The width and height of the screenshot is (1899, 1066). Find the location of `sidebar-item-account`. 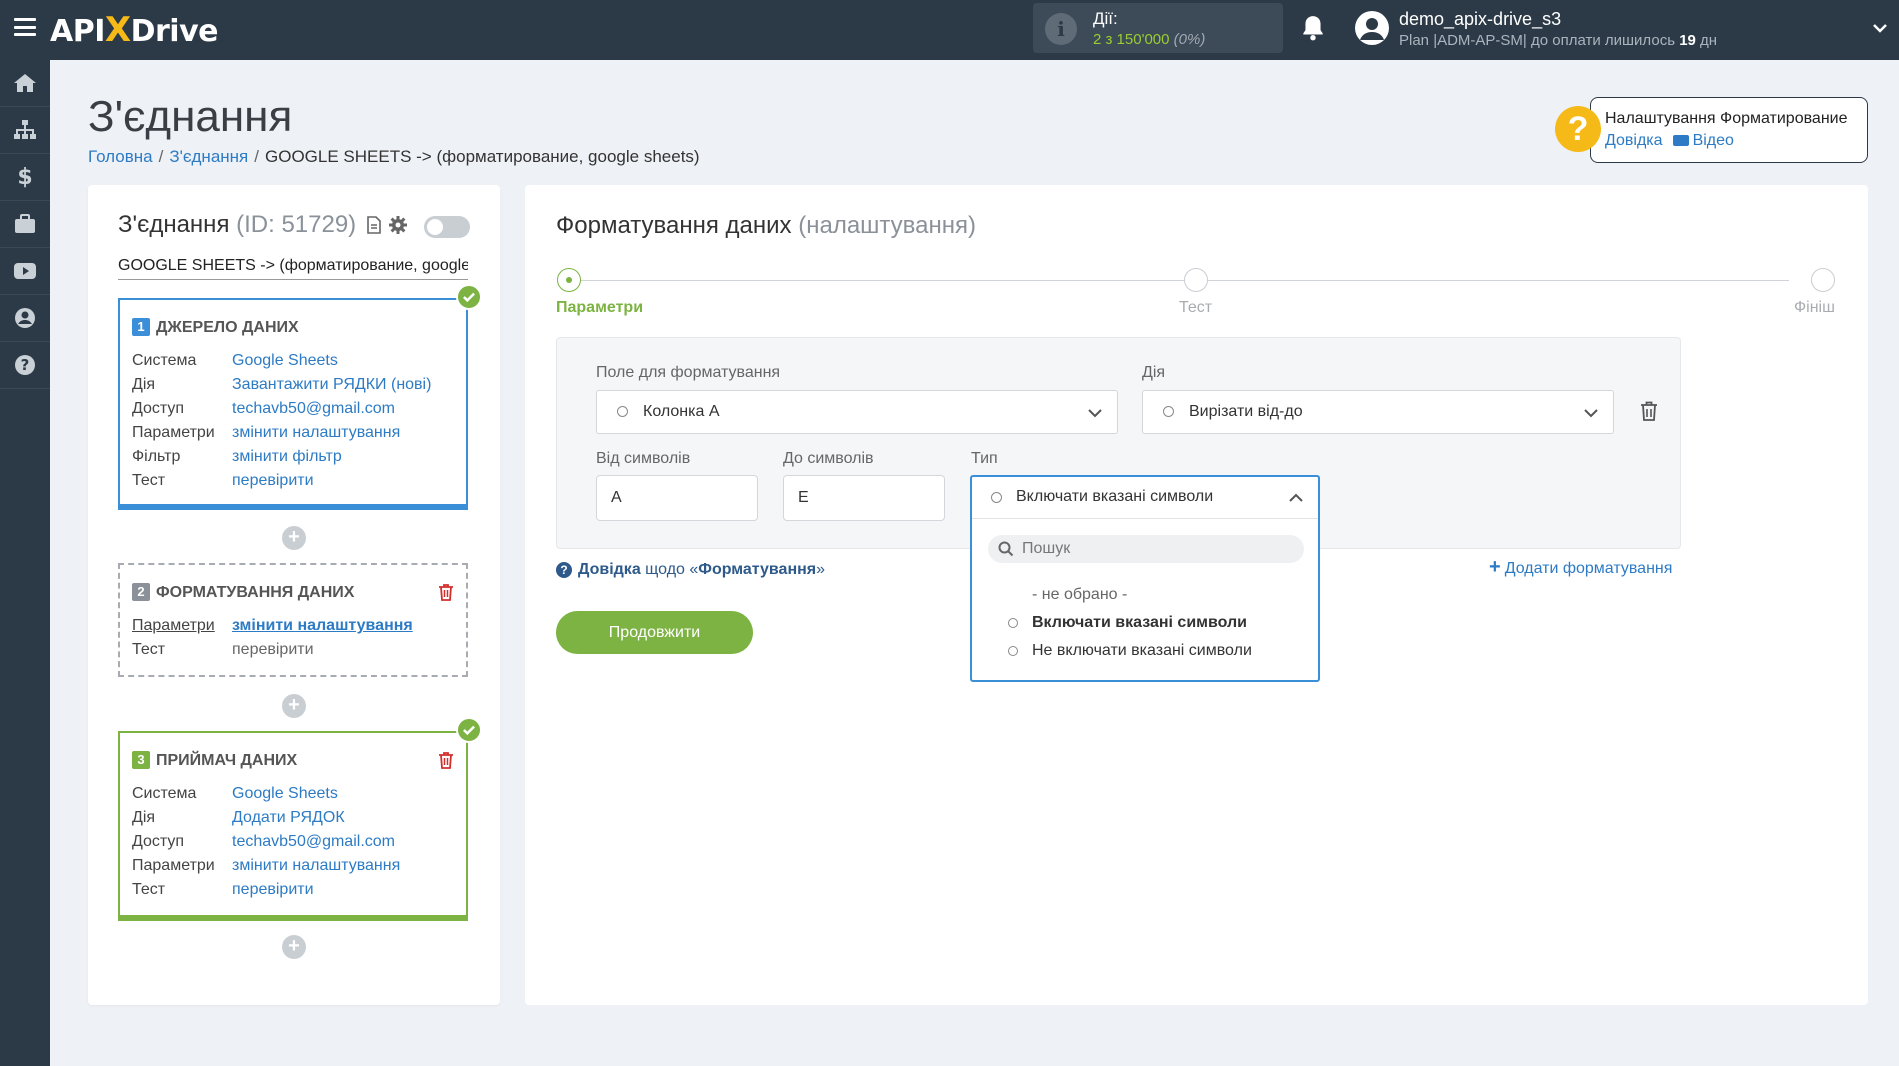

sidebar-item-account is located at coordinates (25, 318).